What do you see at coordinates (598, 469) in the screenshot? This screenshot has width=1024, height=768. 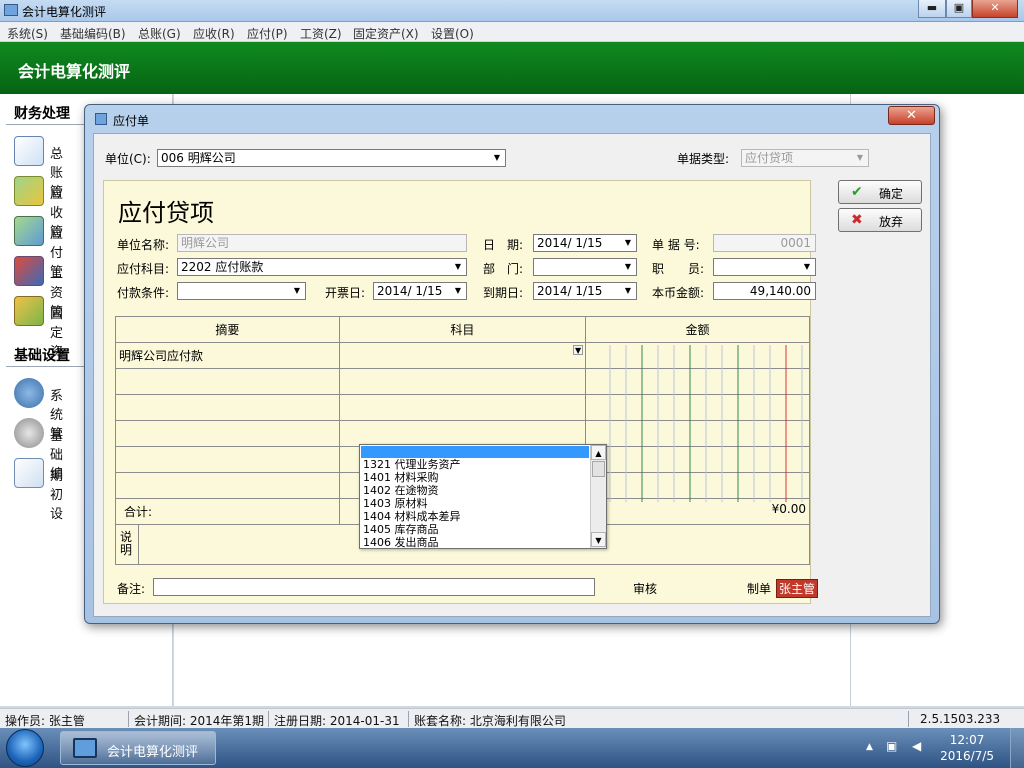 I see `scroll-thumb` at bounding box center [598, 469].